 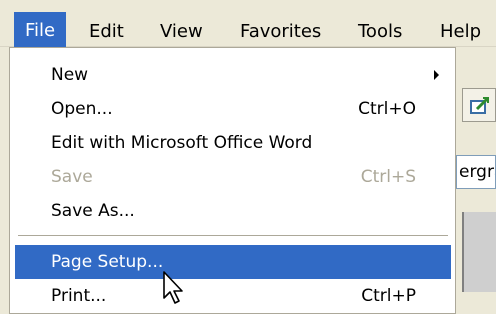 I want to click on menu-item-label: New, so click(x=70, y=75).